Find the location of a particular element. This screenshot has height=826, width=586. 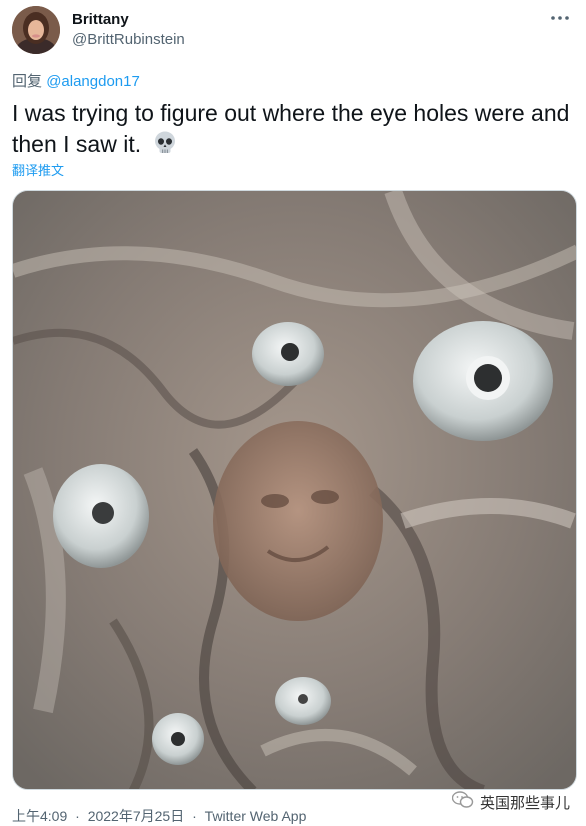

more-options-icon is located at coordinates (560, 18).